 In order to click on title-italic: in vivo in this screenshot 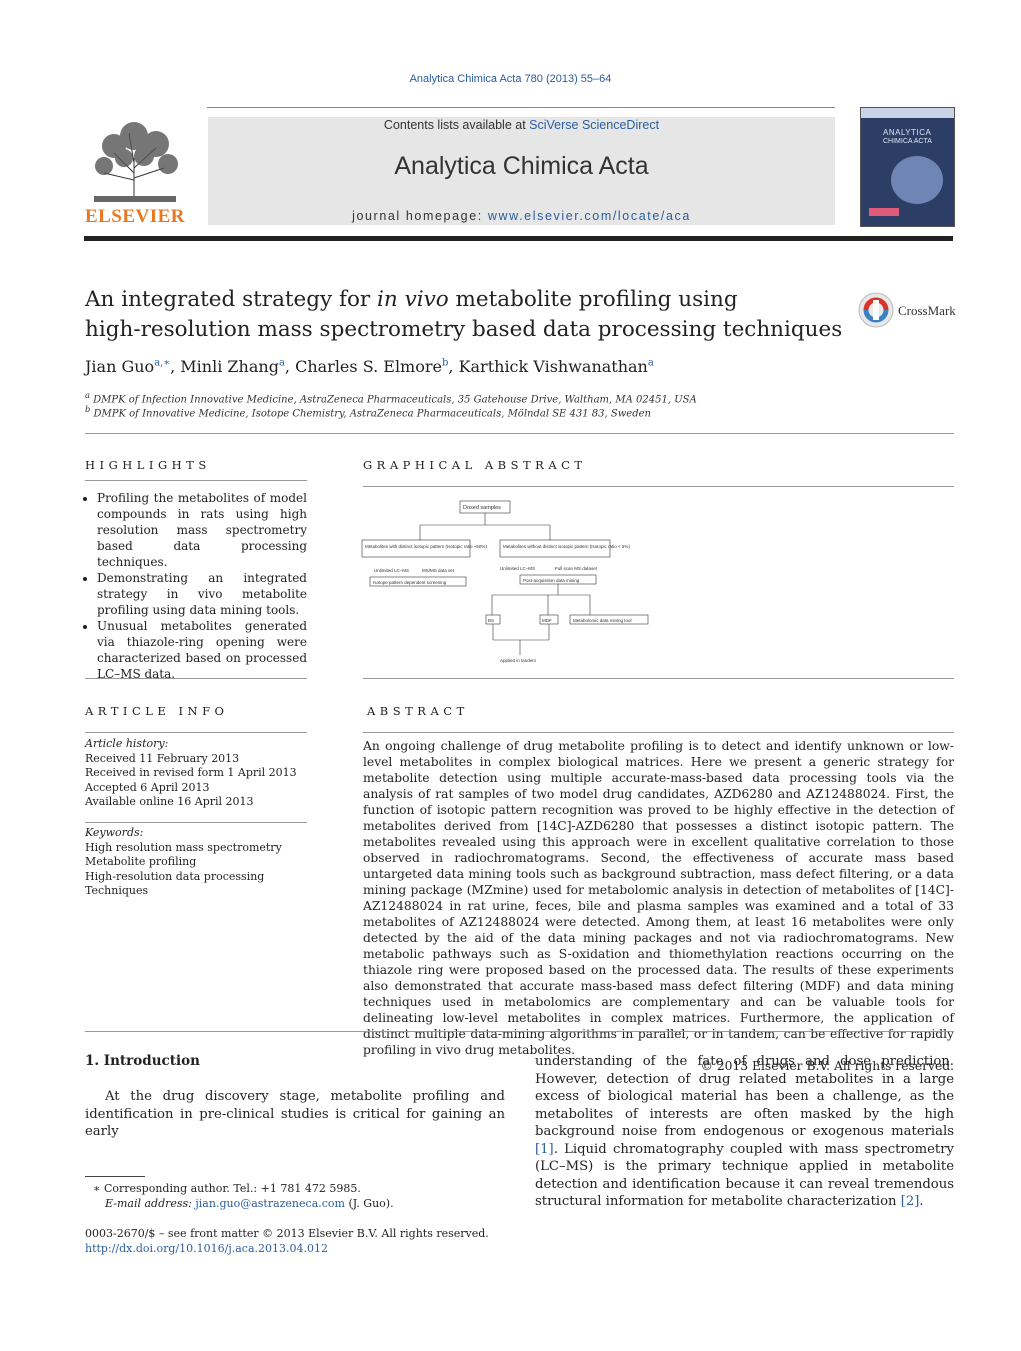, I will do `click(413, 299)`.